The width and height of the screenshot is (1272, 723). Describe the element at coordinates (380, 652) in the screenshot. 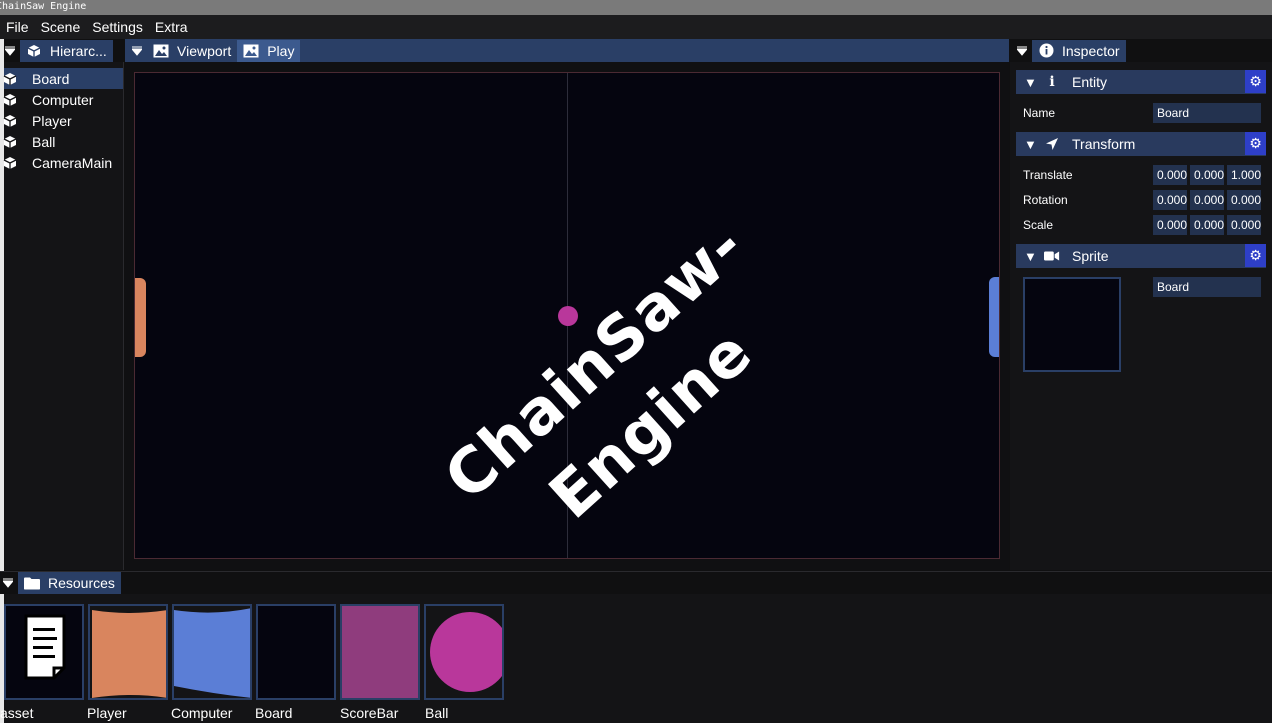

I see `resource-scorebar` at that location.